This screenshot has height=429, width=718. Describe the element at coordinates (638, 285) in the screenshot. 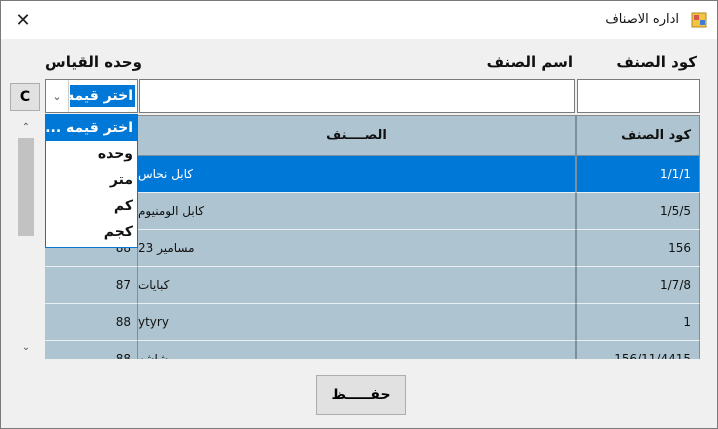

I see `cell-code: 1/7/8` at that location.